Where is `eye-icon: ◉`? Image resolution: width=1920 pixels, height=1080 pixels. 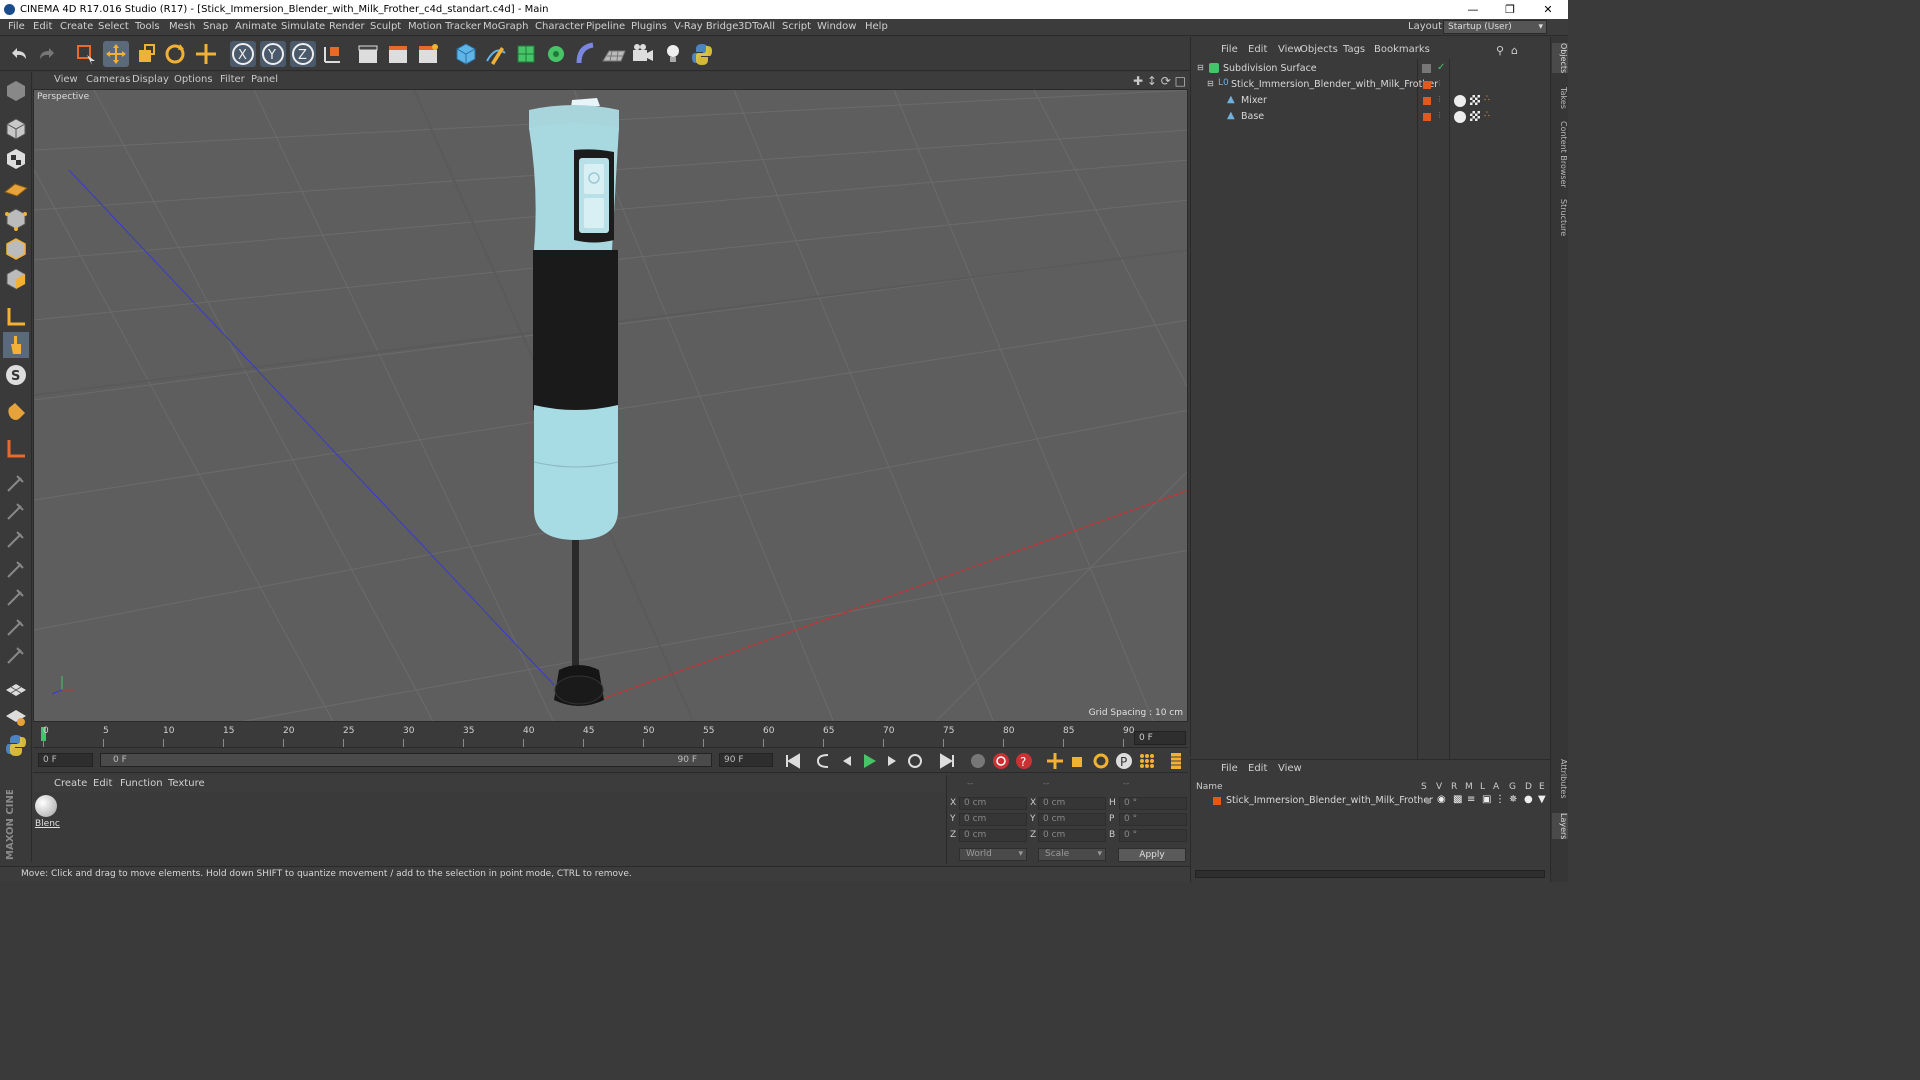 eye-icon: ◉ is located at coordinates (1441, 799).